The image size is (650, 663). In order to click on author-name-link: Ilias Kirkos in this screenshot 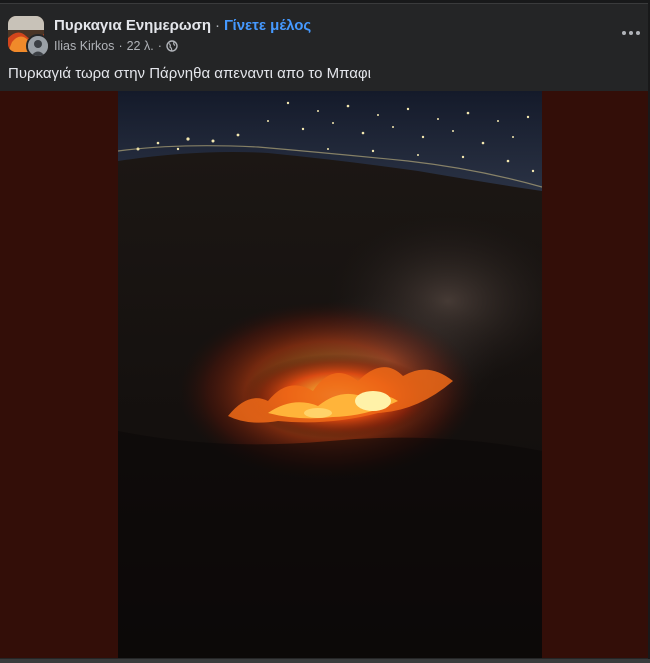, I will do `click(84, 46)`.